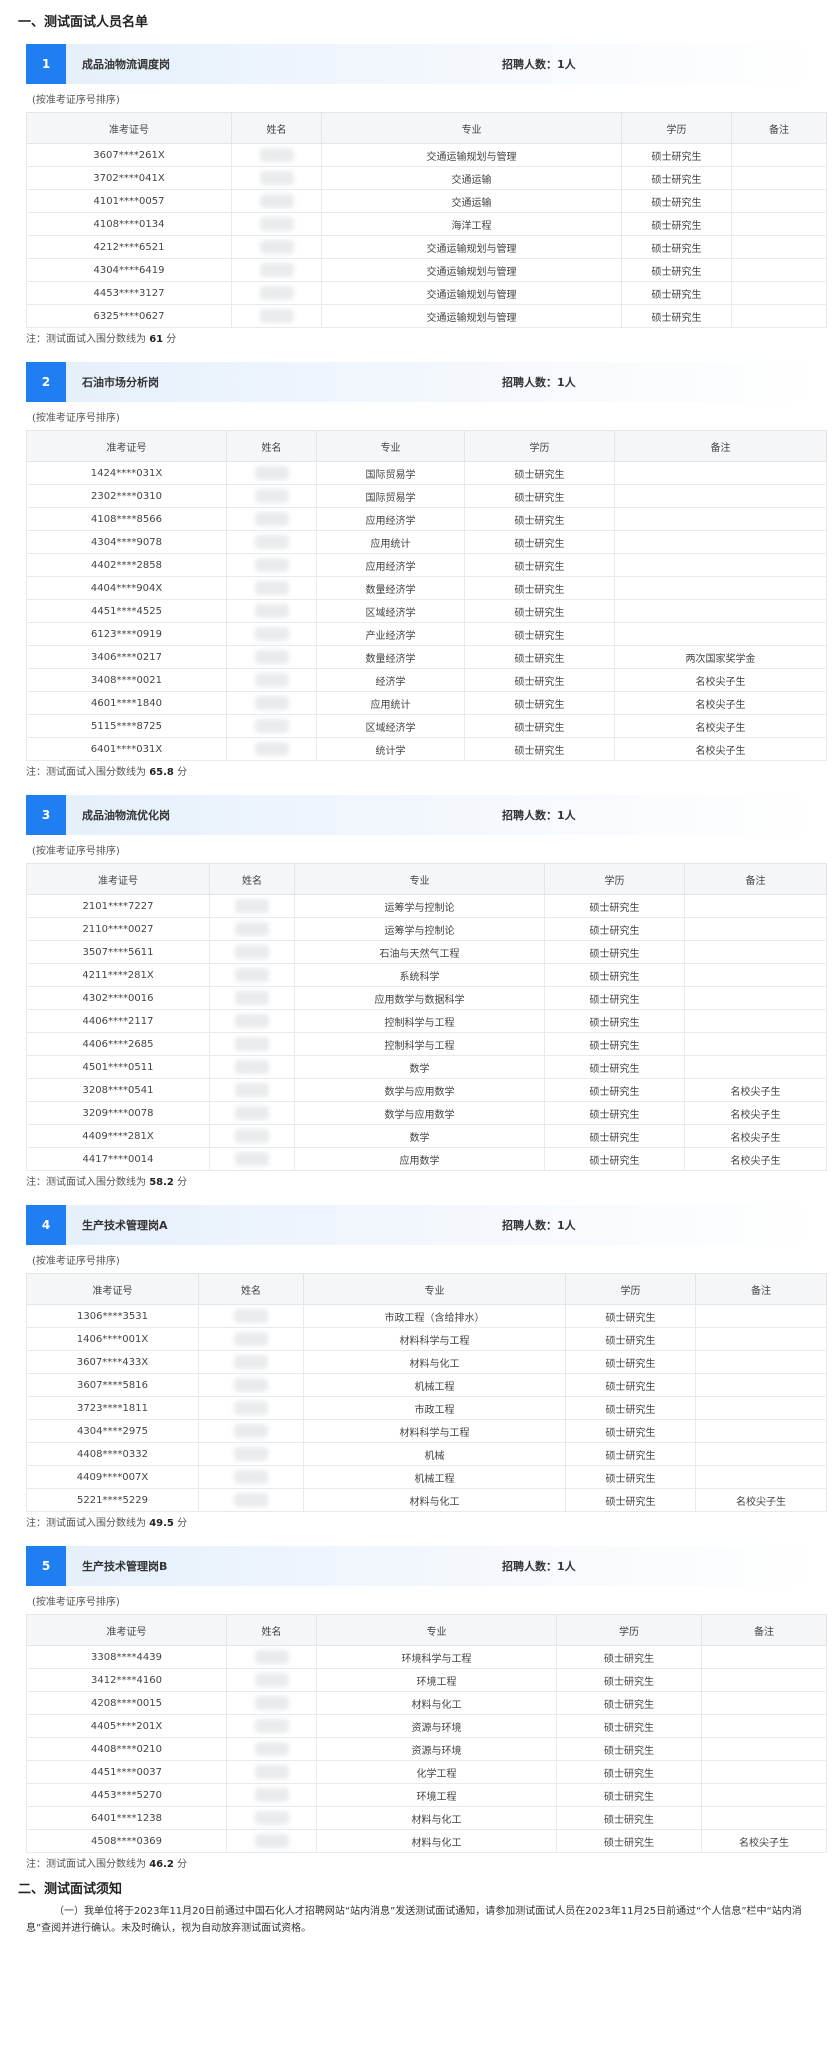 This screenshot has height=2060, width=840. I want to click on cell-id: 6401****031X, so click(126, 749).